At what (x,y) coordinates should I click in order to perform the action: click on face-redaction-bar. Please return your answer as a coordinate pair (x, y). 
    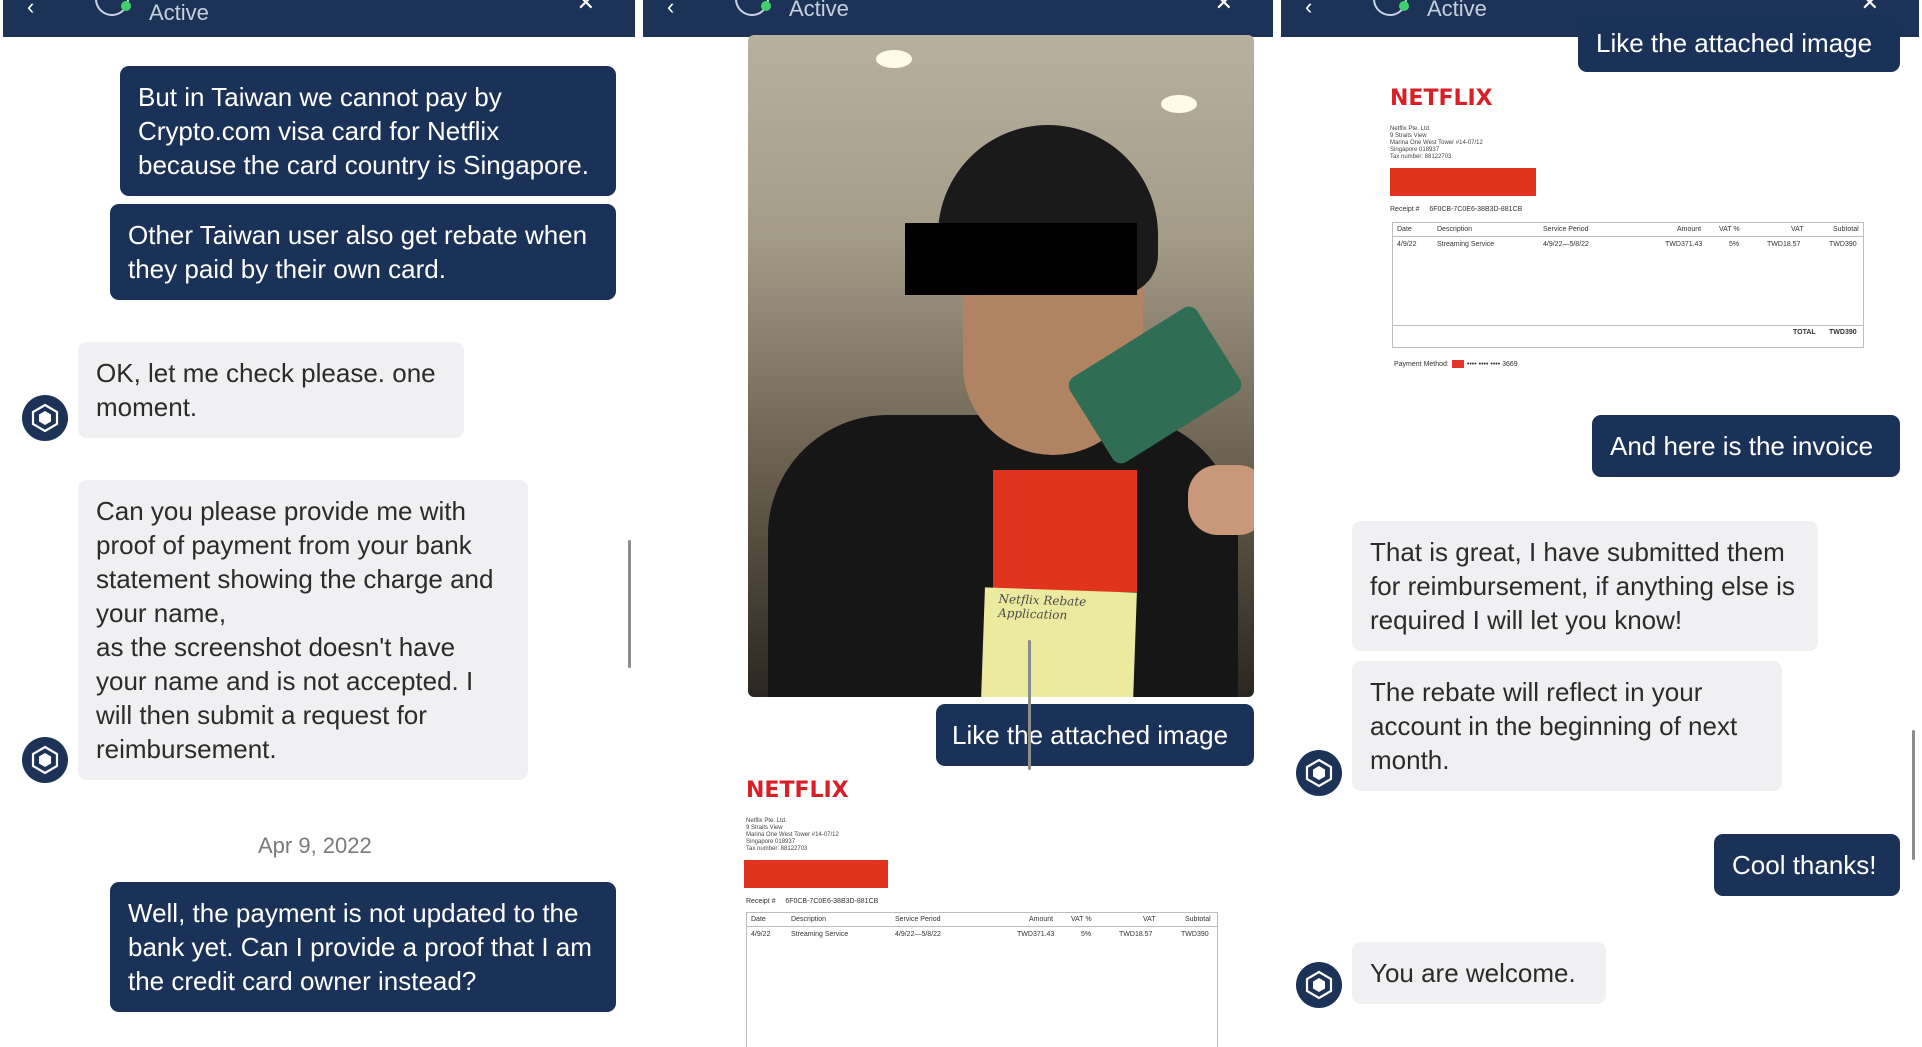
    Looking at the image, I should click on (1021, 259).